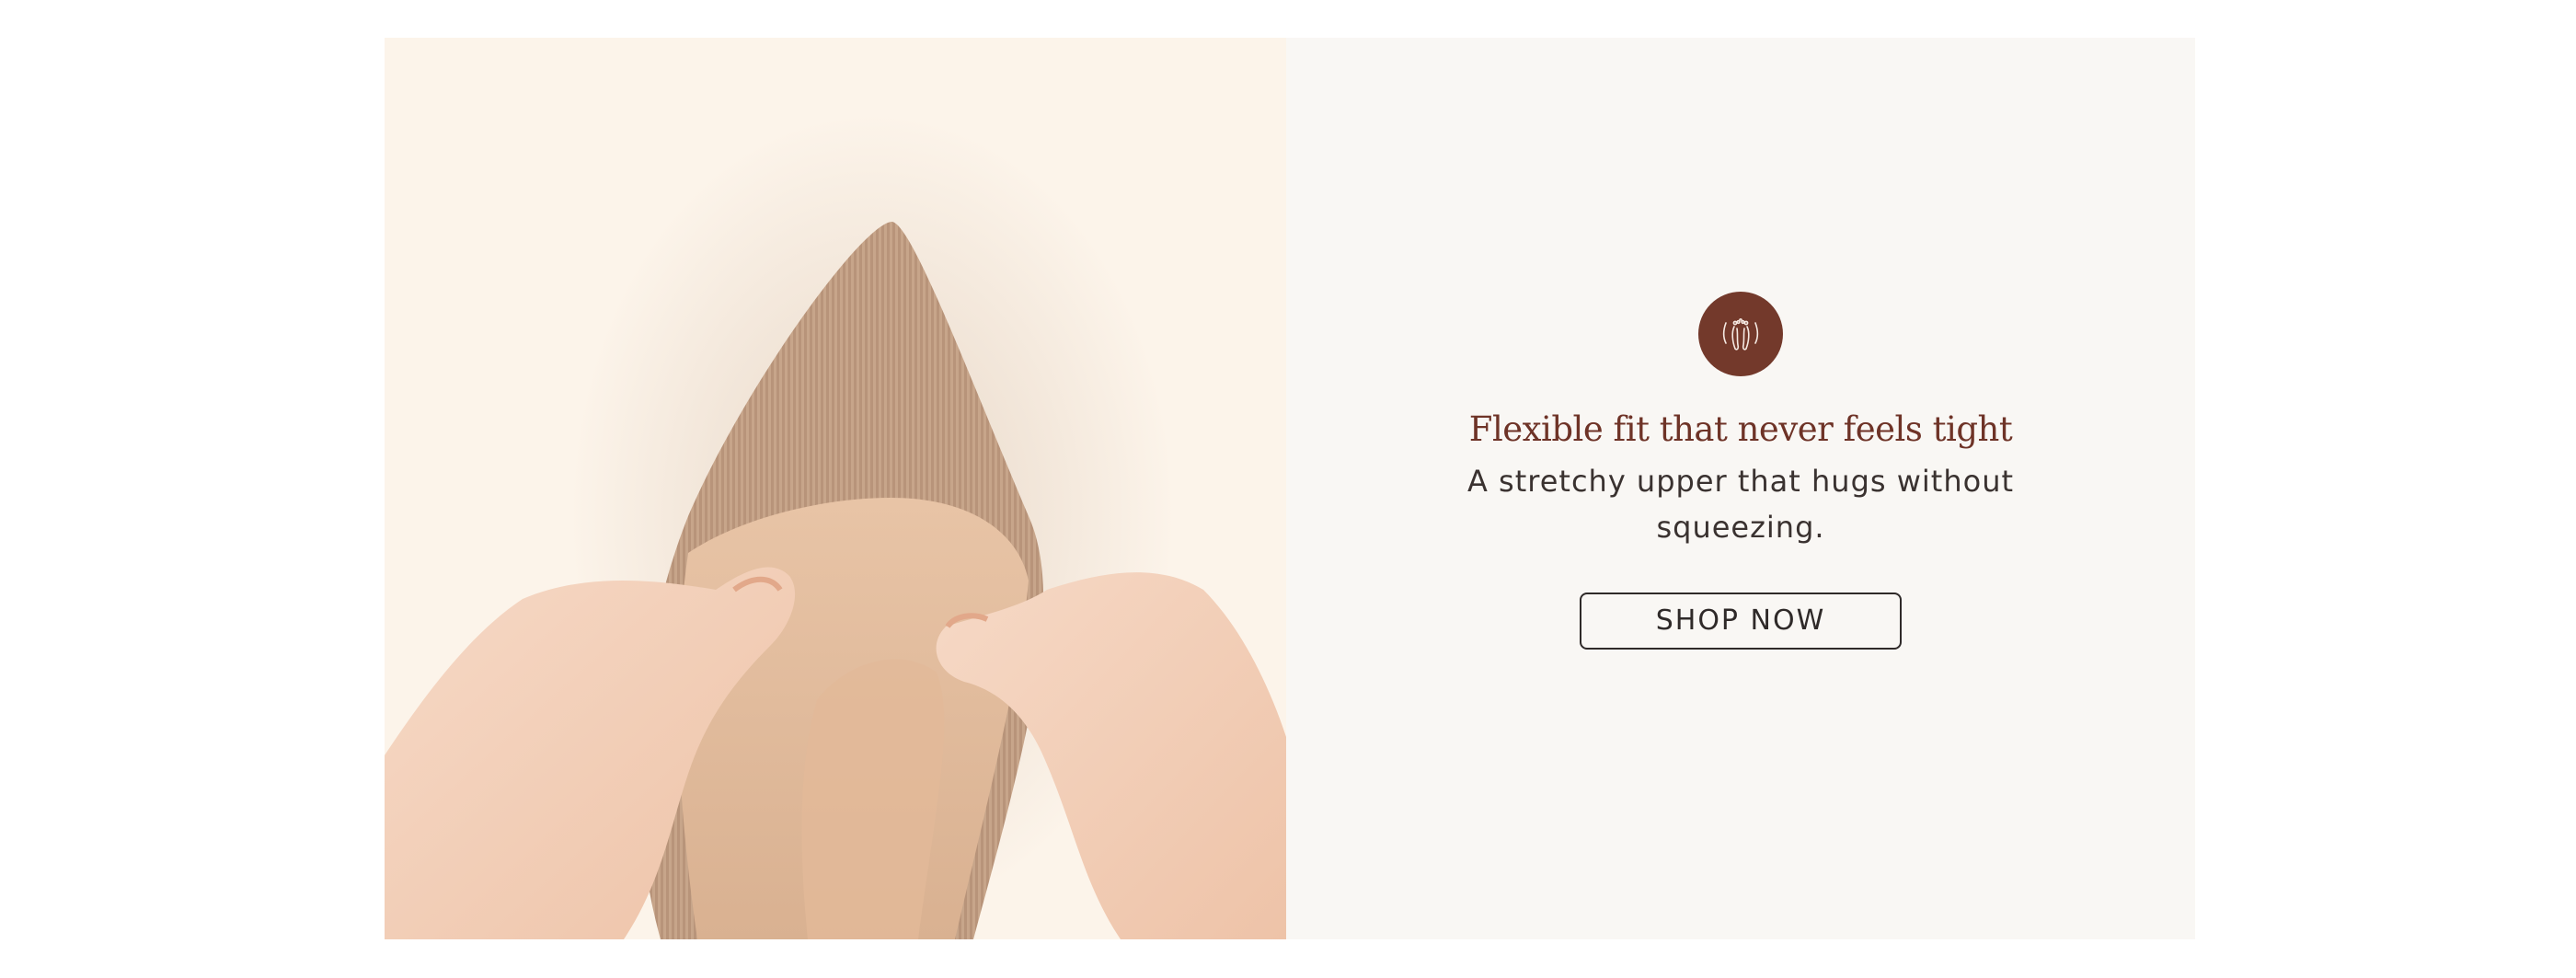 Image resolution: width=2576 pixels, height=978 pixels. Describe the element at coordinates (1740, 334) in the screenshot. I see `feet-icon` at that location.